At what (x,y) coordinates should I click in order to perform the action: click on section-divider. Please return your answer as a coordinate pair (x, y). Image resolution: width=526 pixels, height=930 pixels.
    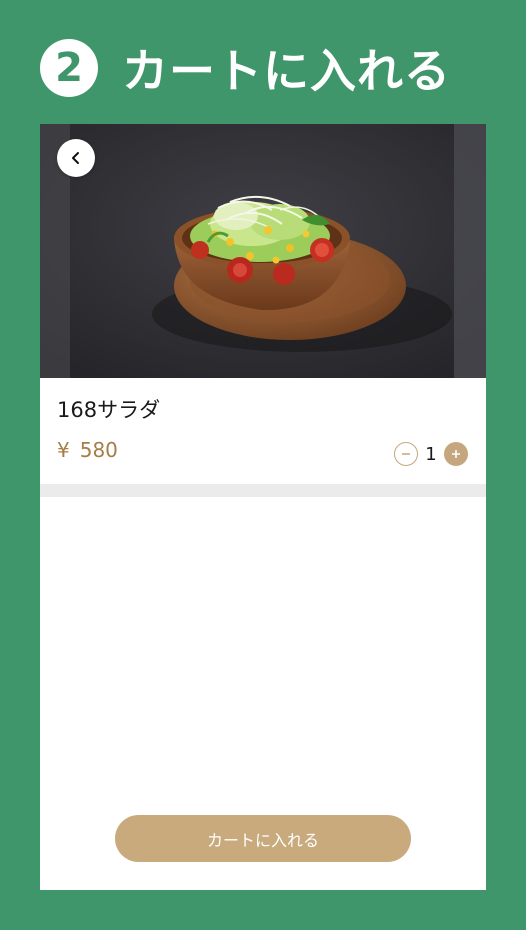
    Looking at the image, I should click on (263, 490).